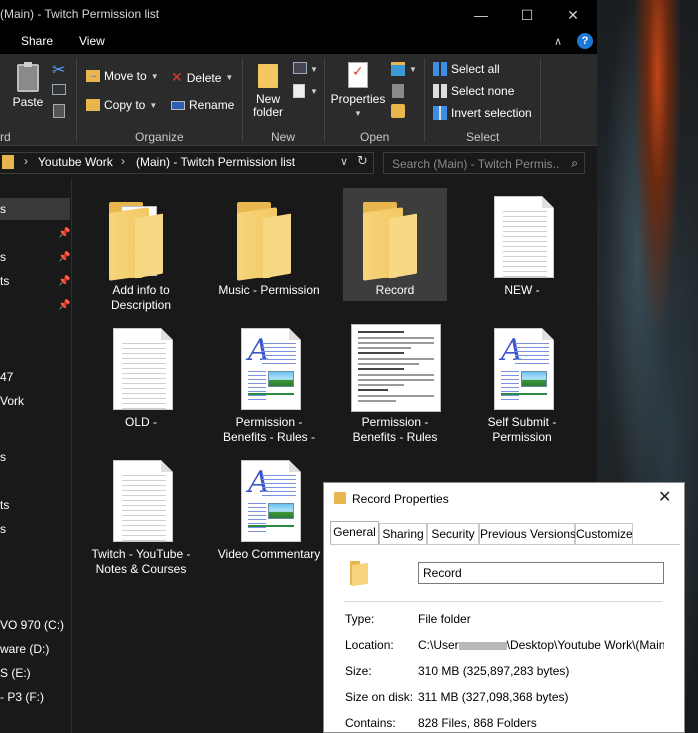 The image size is (698, 733). Describe the element at coordinates (141, 377) in the screenshot. I see `file-item-text-document: OLD -` at that location.